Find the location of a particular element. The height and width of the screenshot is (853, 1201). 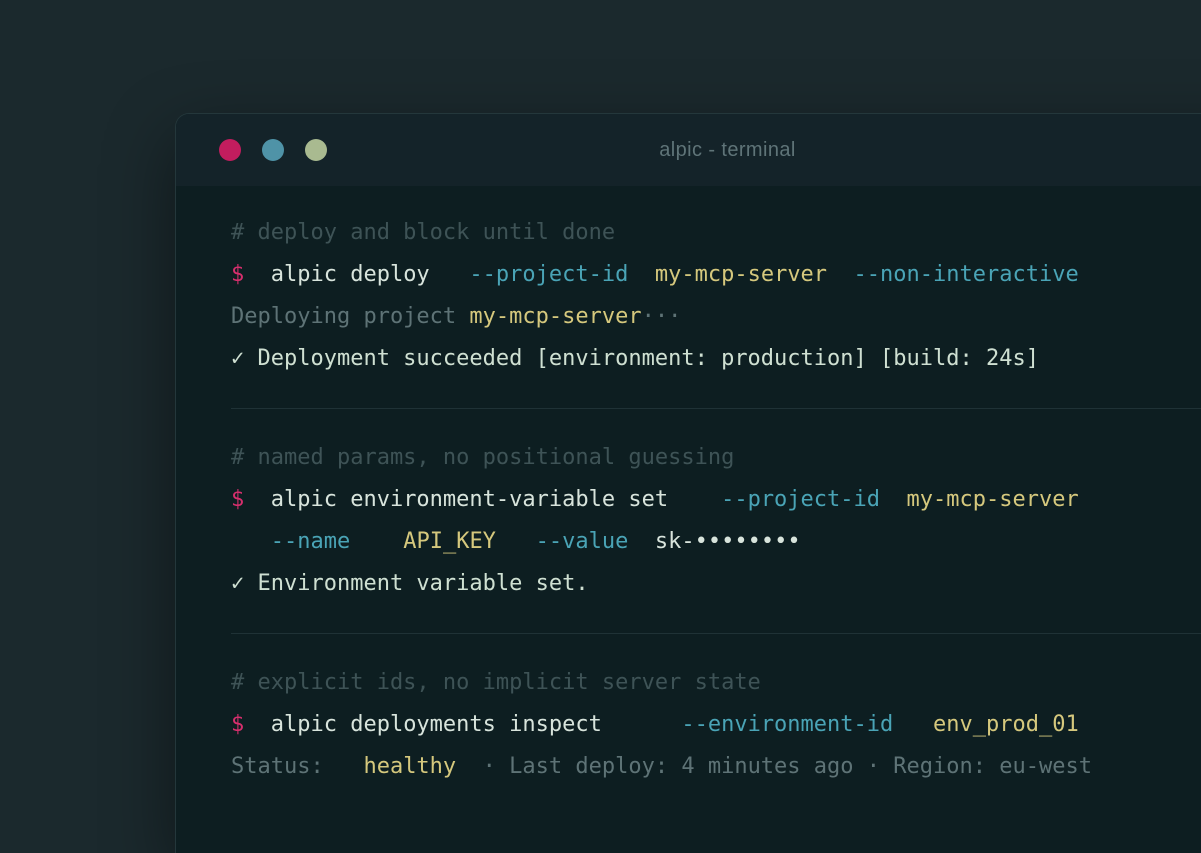

terminal-comment-line: # named params, no positional guessing is located at coordinates (716, 458).